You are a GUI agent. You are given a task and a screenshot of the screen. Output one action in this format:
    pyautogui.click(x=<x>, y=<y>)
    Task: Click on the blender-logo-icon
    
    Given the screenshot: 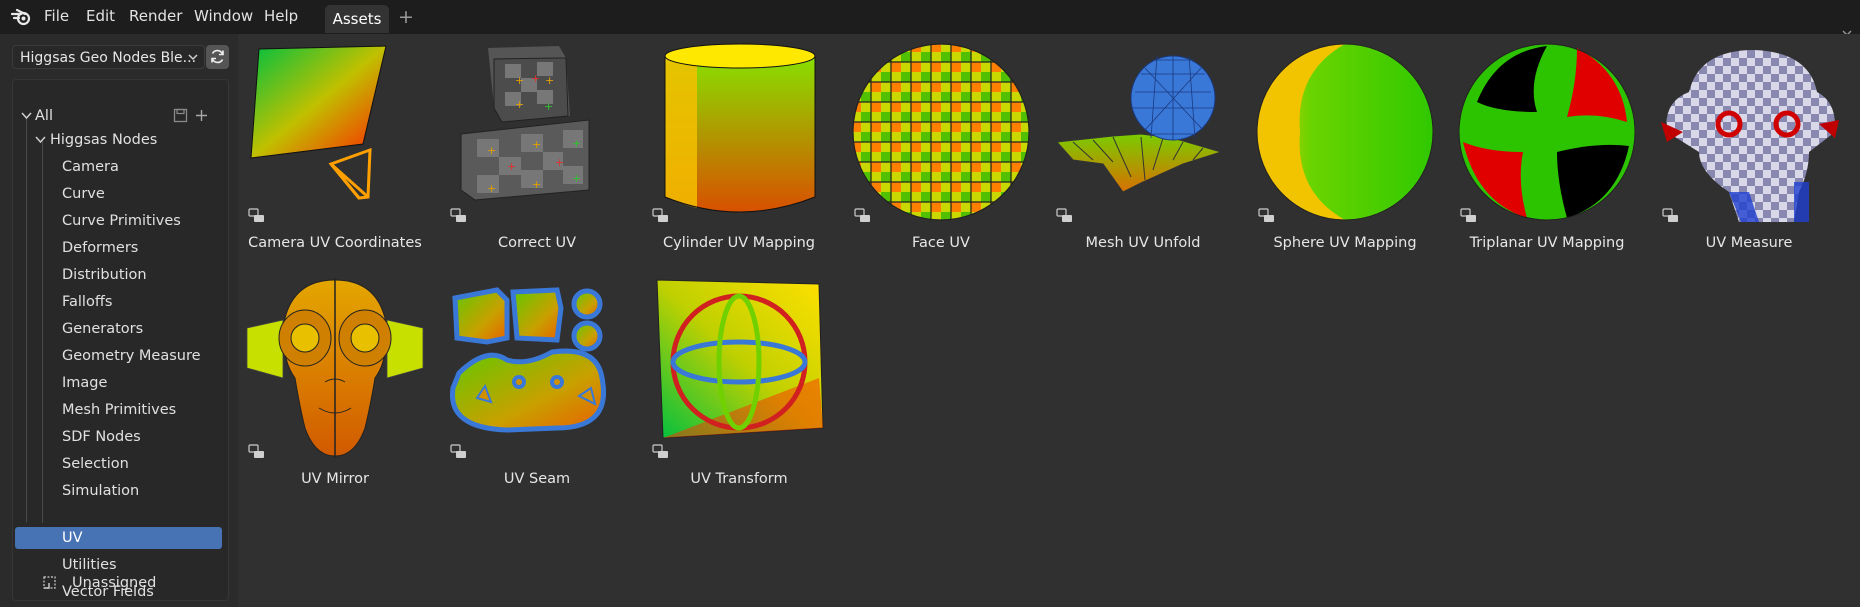 What is the action you would take?
    pyautogui.click(x=22, y=17)
    